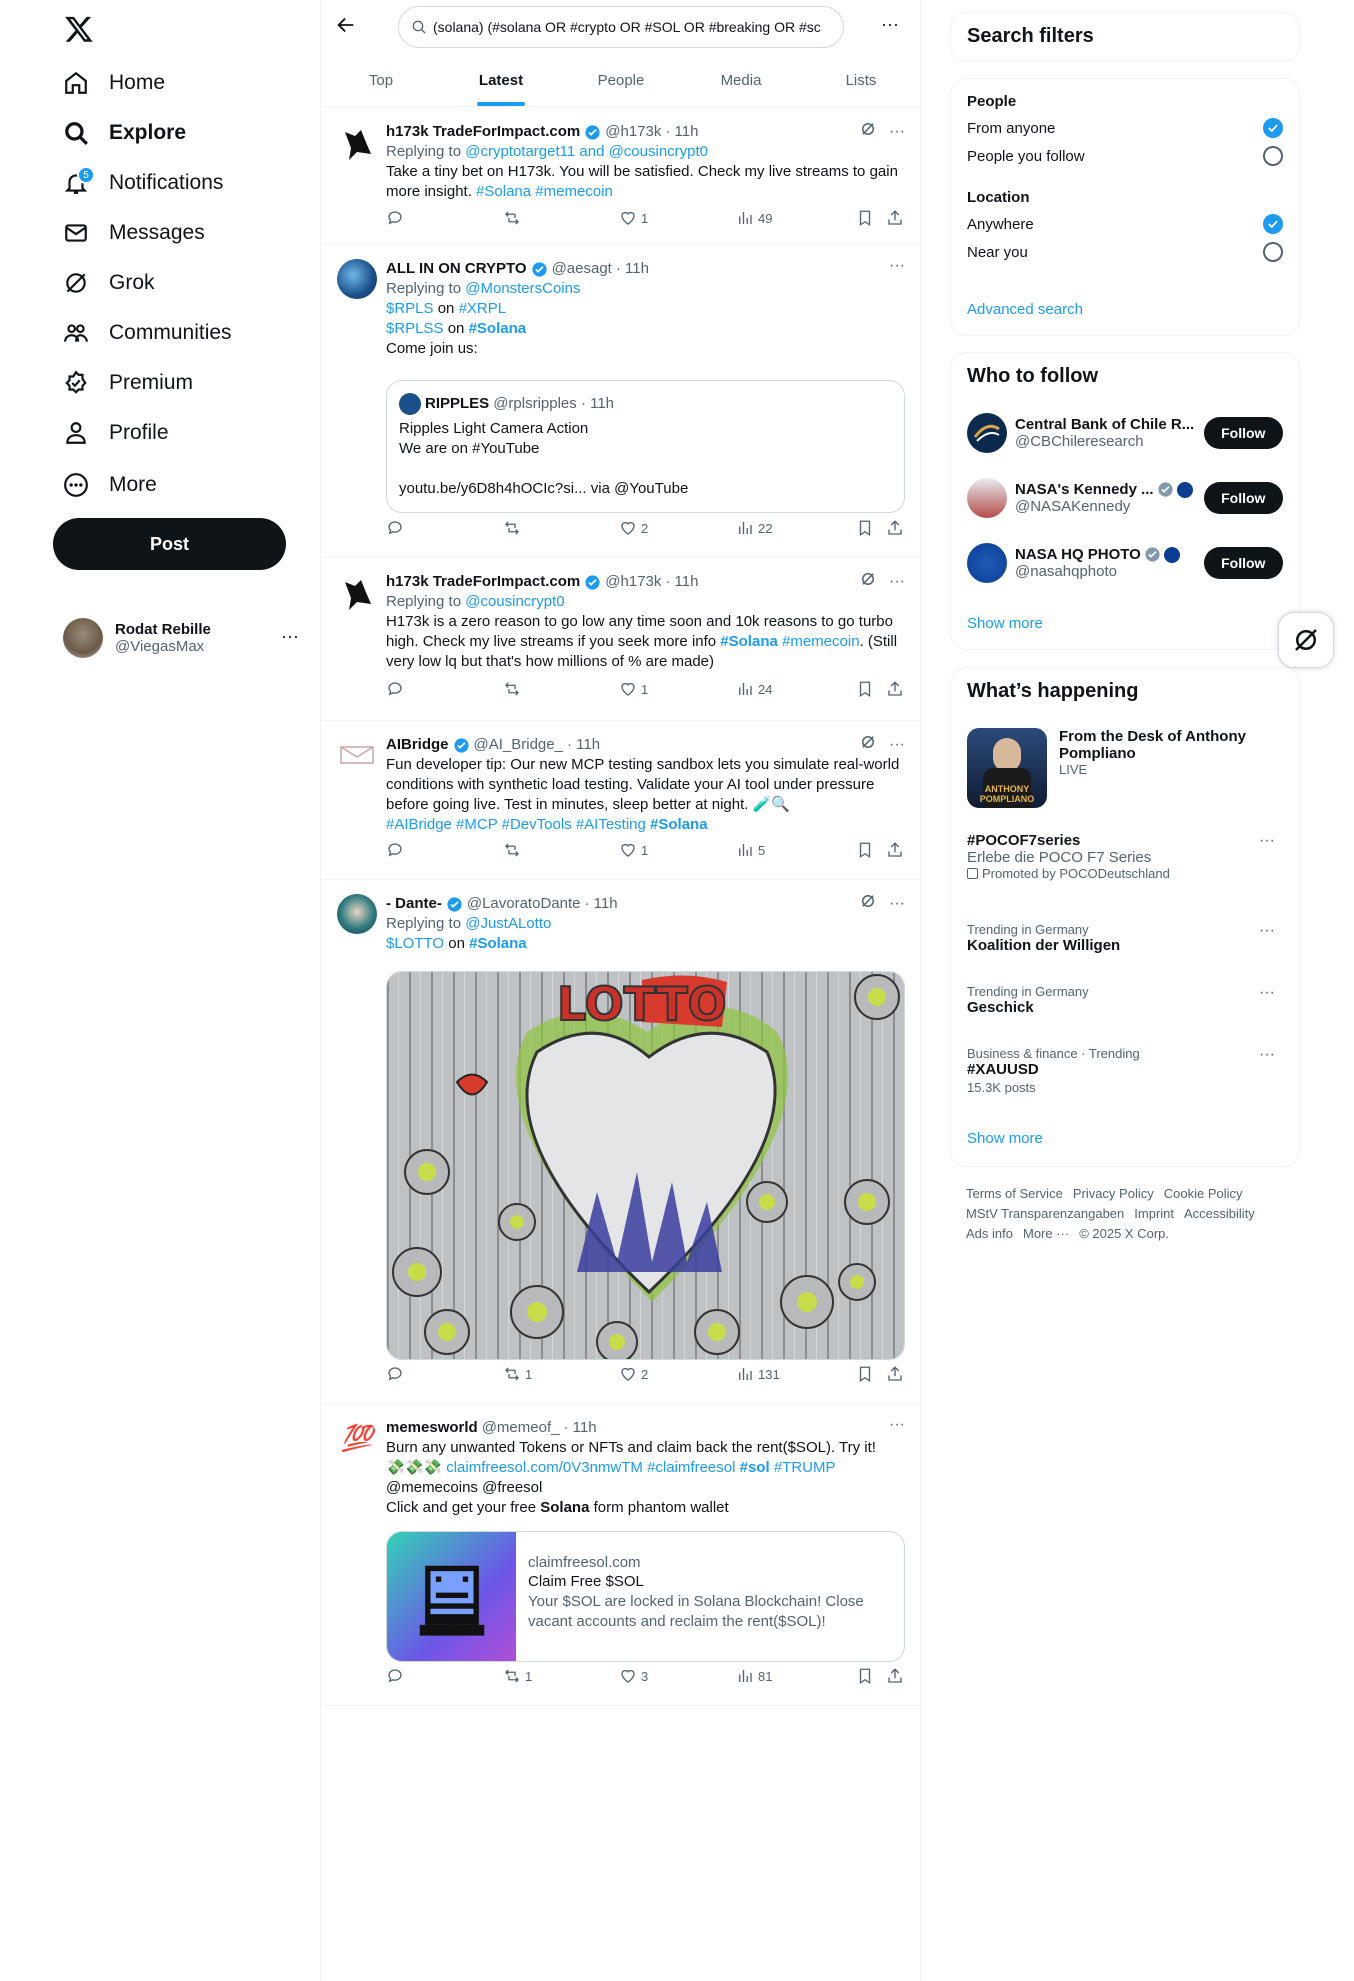 The height and width of the screenshot is (1981, 1354). I want to click on cashtag: $LOTTO, so click(415, 943).